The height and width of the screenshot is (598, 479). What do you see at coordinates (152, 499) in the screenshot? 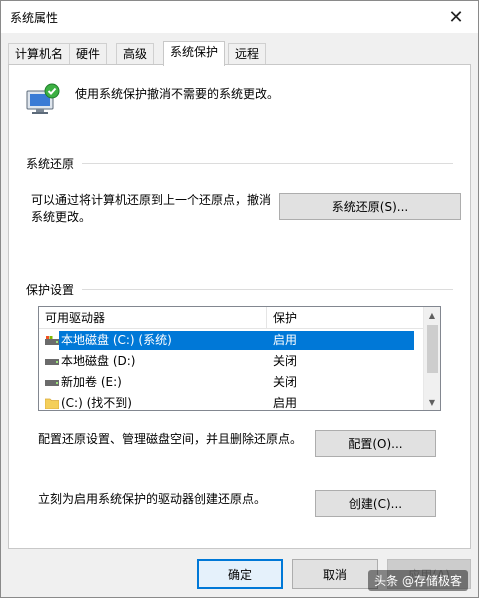
I see `create-description: 立刻为启用系统保护的驱动器创建还原点。` at bounding box center [152, 499].